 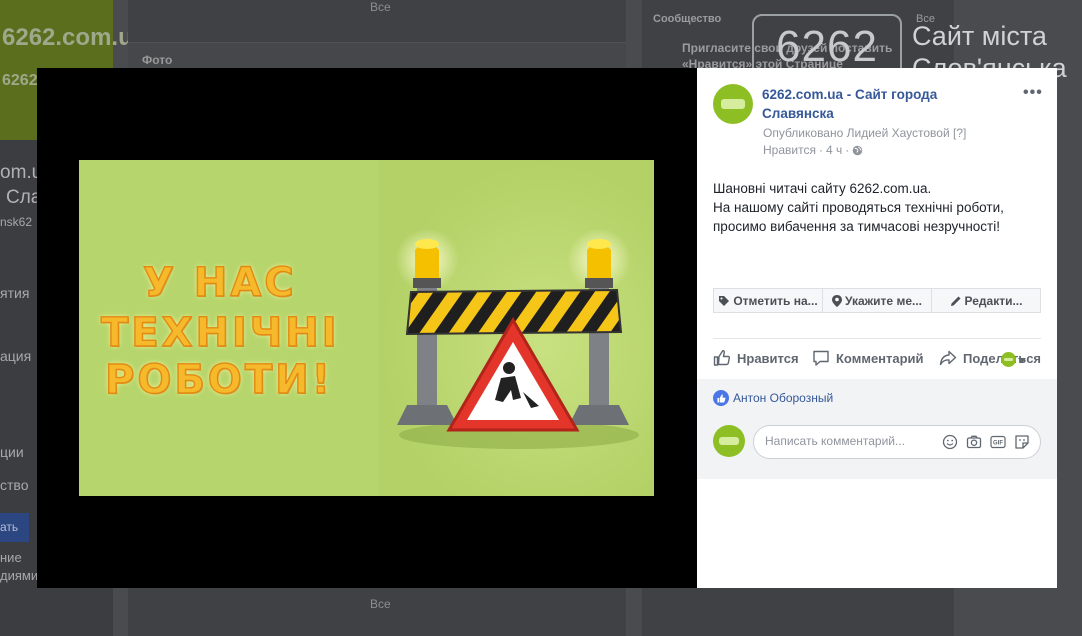 I want to click on post-actions: Нравится Комментарий Поделиться, so click(x=878, y=359).